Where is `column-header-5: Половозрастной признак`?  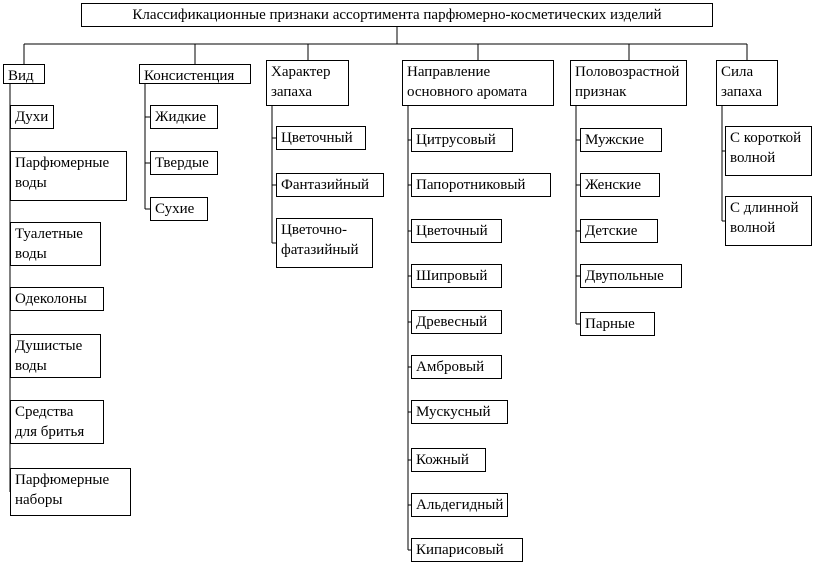 column-header-5: Половозрастной признак is located at coordinates (628, 83).